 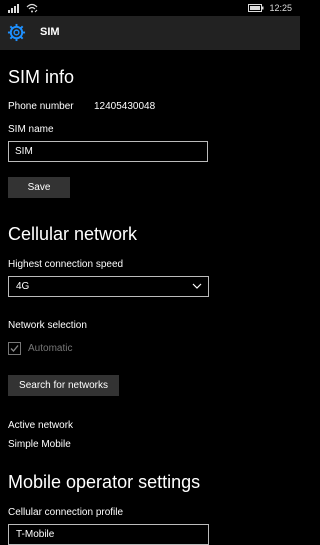 I want to click on active-network-value: Simple Mobile, so click(x=39, y=444).